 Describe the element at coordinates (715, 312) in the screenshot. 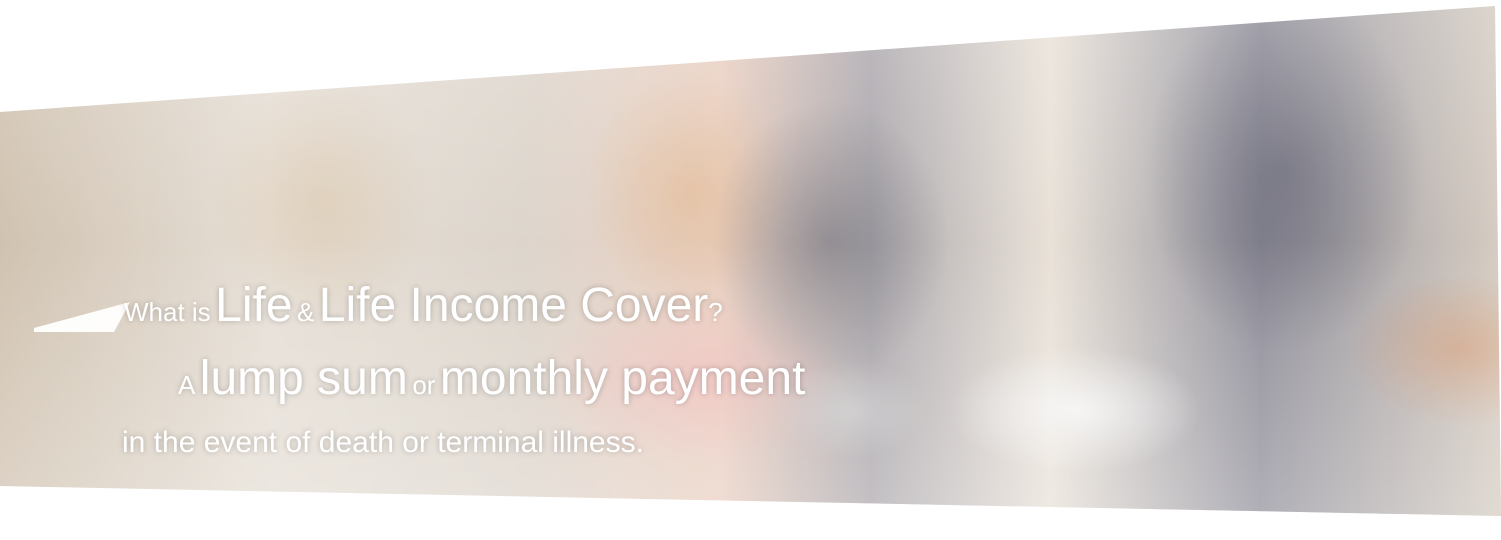

I see `headline-question-mark: ?` at that location.